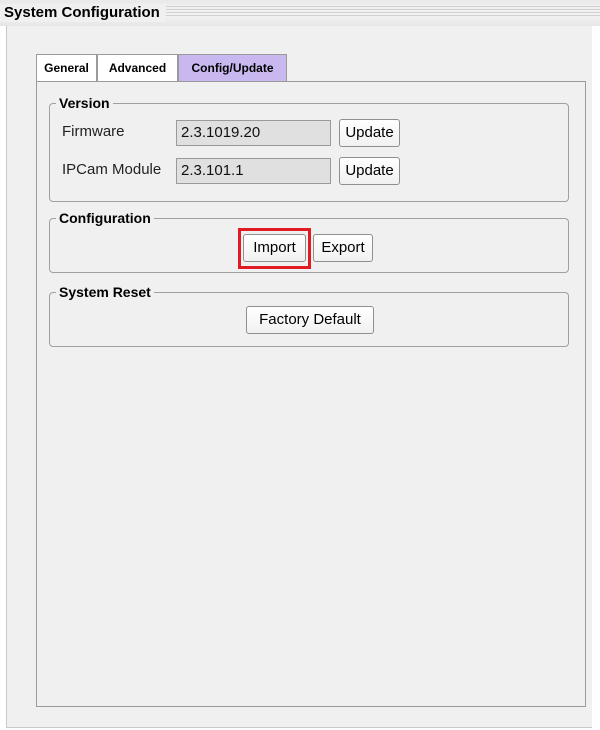  I want to click on firmware-version-field: 2.3.1019.20, so click(253, 133).